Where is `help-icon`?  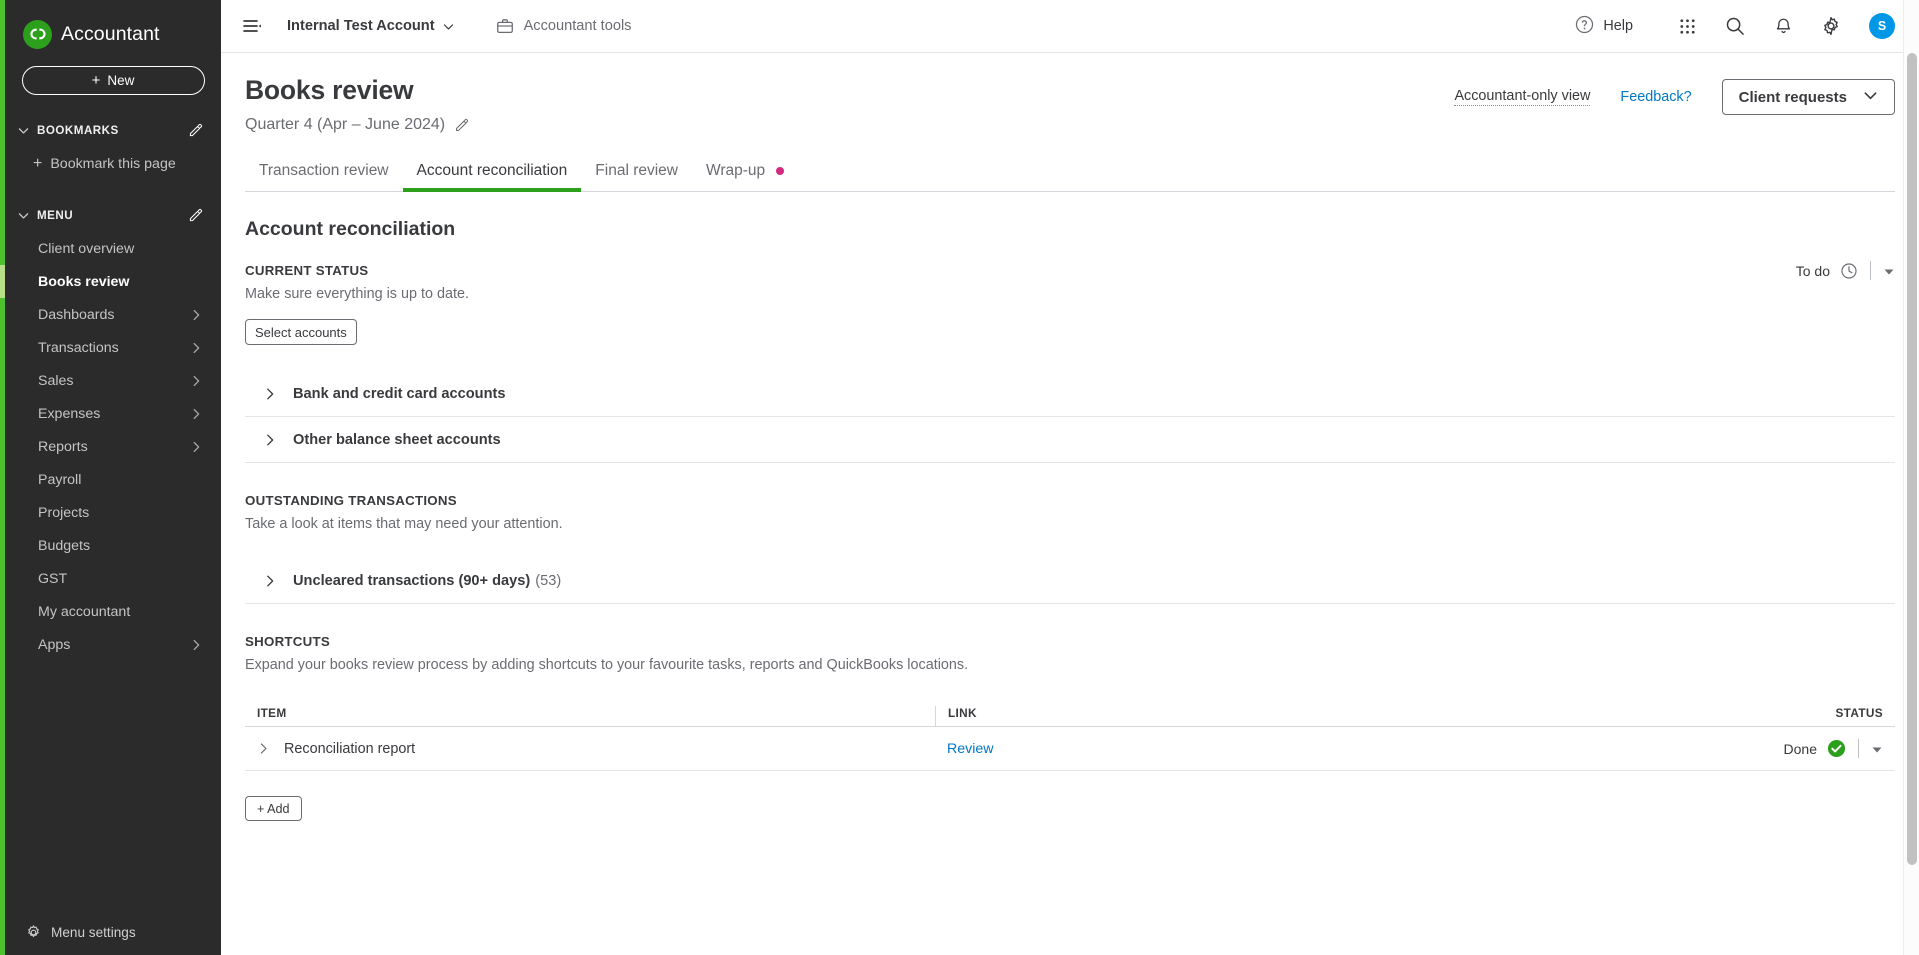
help-icon is located at coordinates (1584, 26).